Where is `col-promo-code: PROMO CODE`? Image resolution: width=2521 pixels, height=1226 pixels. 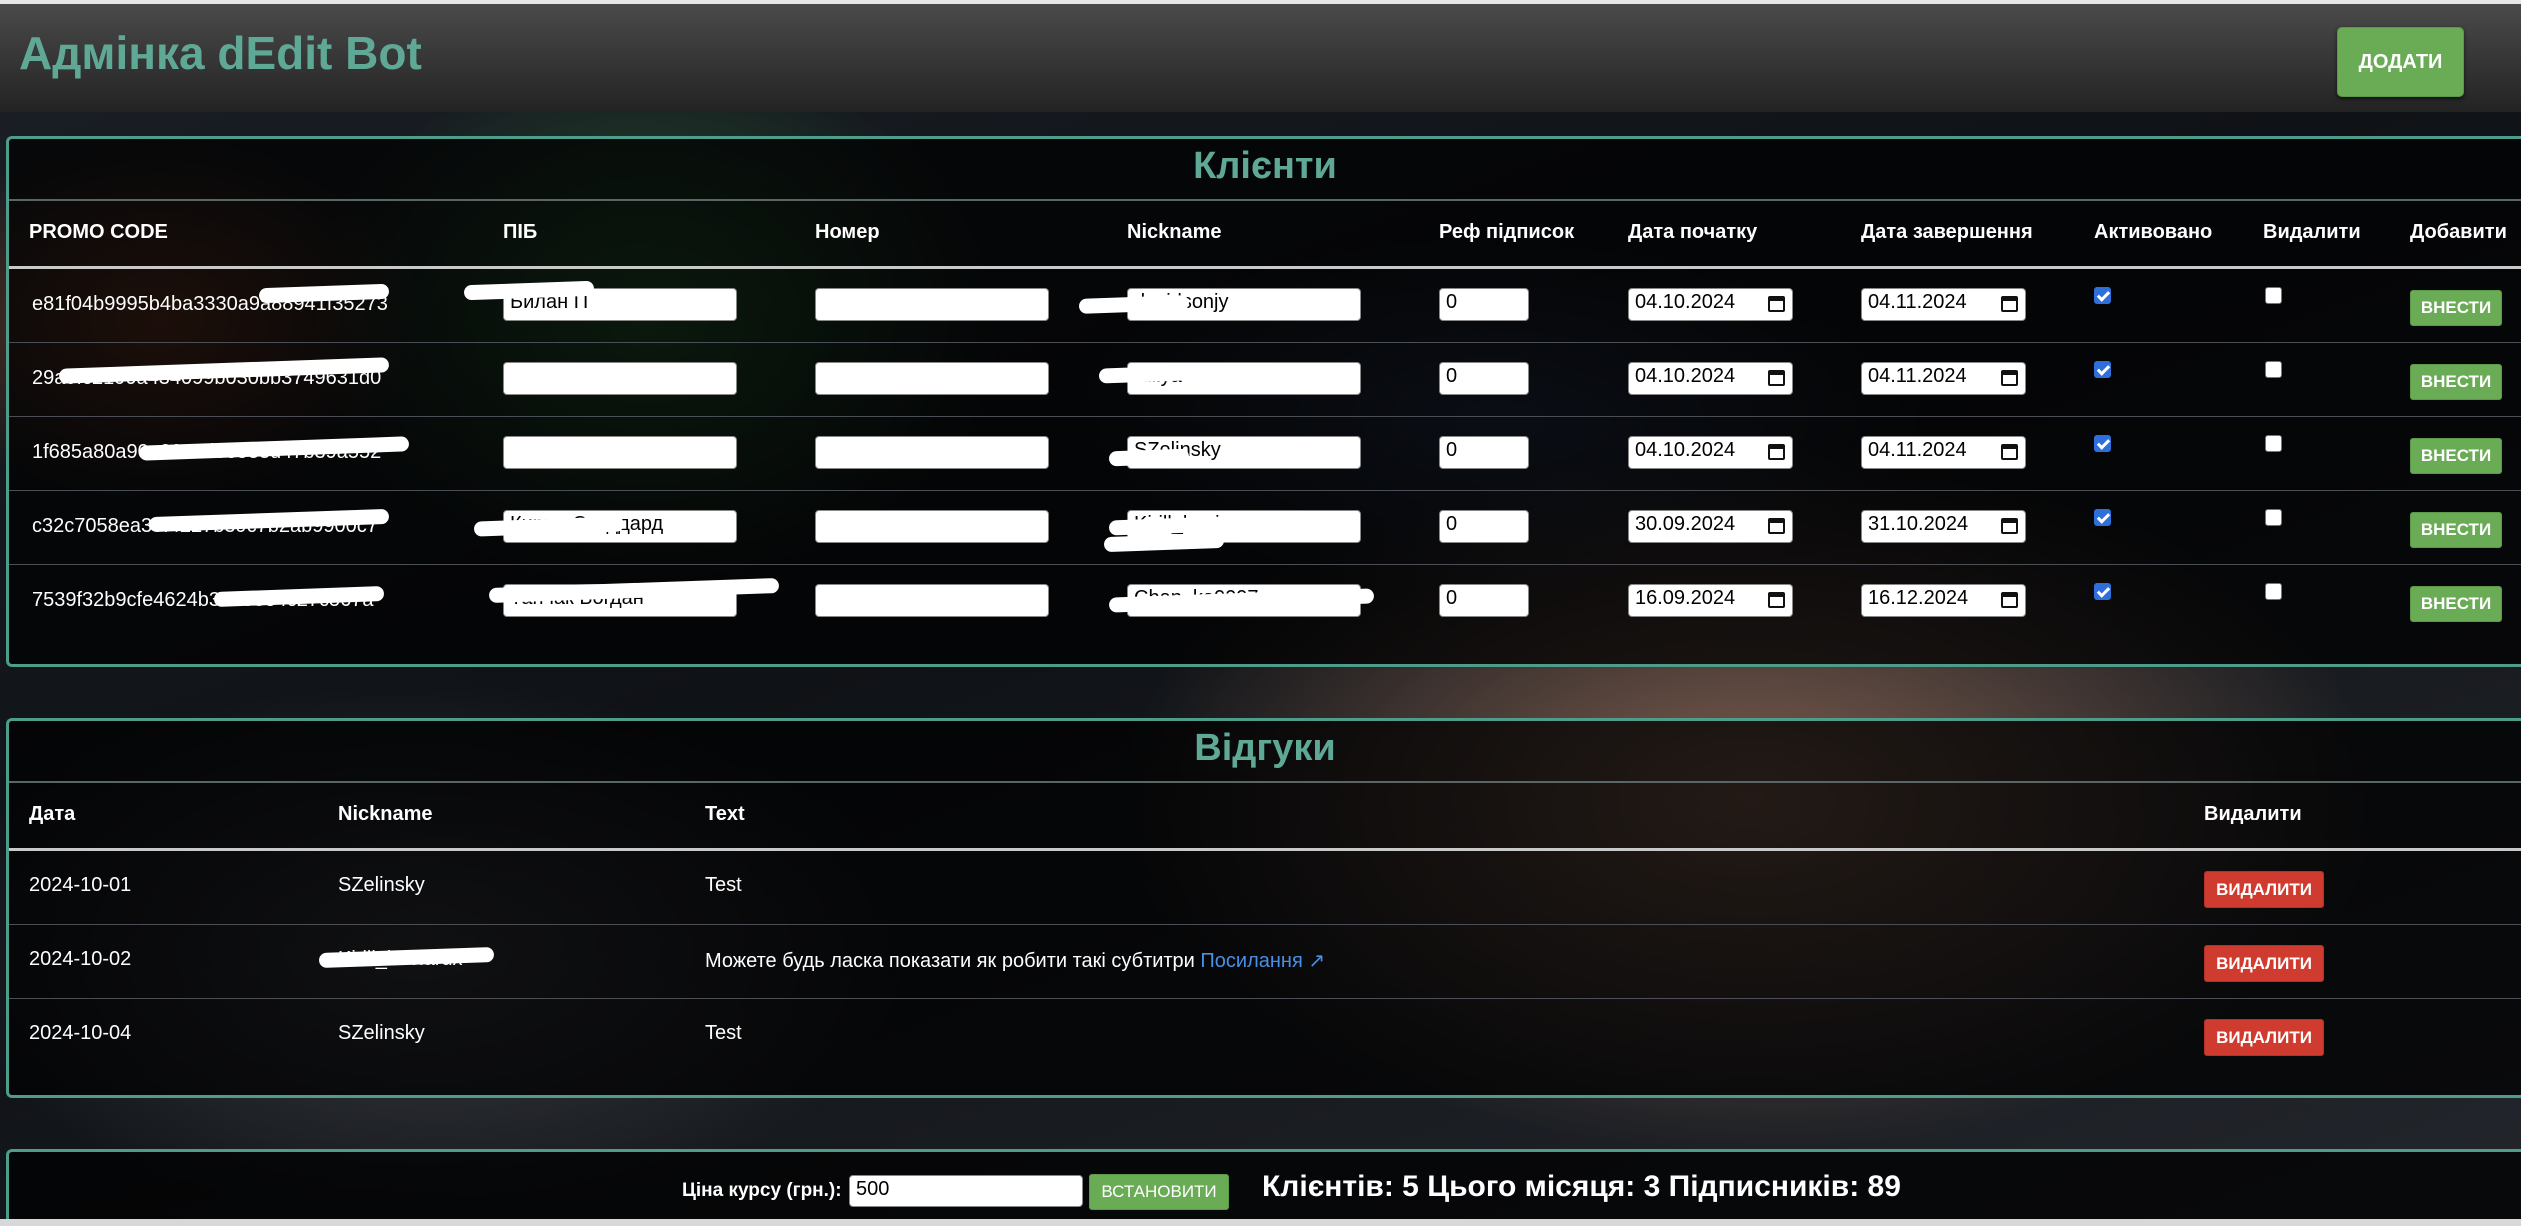
col-promo-code: PROMO CODE is located at coordinates (98, 232).